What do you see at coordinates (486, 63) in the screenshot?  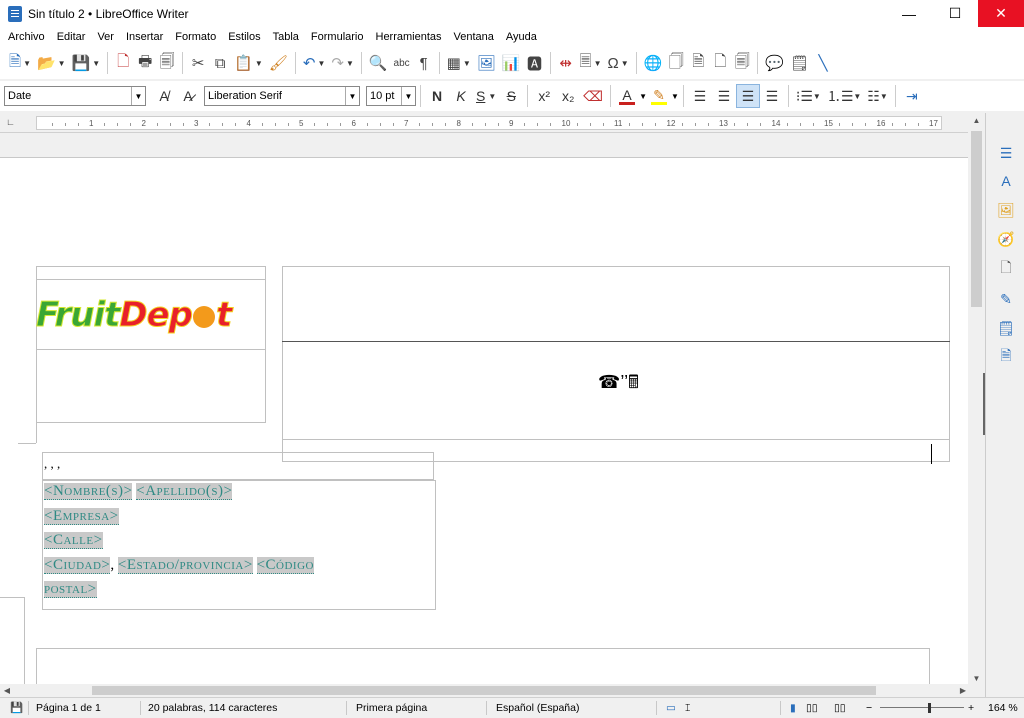 I see `insert-image-button: 🖼` at bounding box center [486, 63].